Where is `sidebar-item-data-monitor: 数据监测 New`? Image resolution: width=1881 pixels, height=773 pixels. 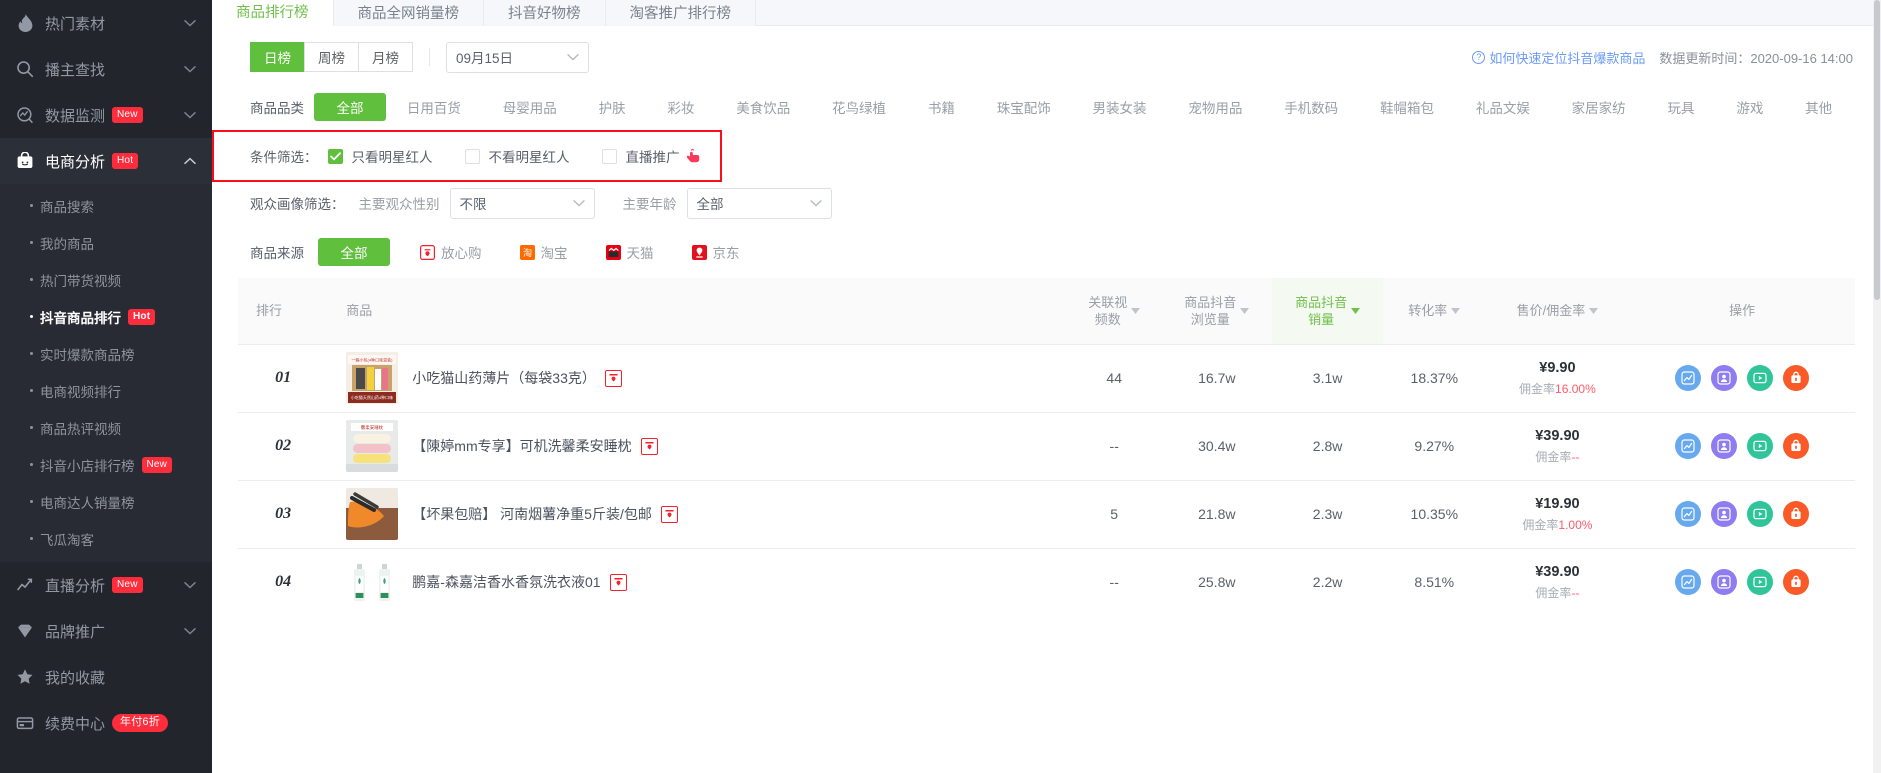
sidebar-item-data-monitor: 数据监测 New is located at coordinates (106, 115).